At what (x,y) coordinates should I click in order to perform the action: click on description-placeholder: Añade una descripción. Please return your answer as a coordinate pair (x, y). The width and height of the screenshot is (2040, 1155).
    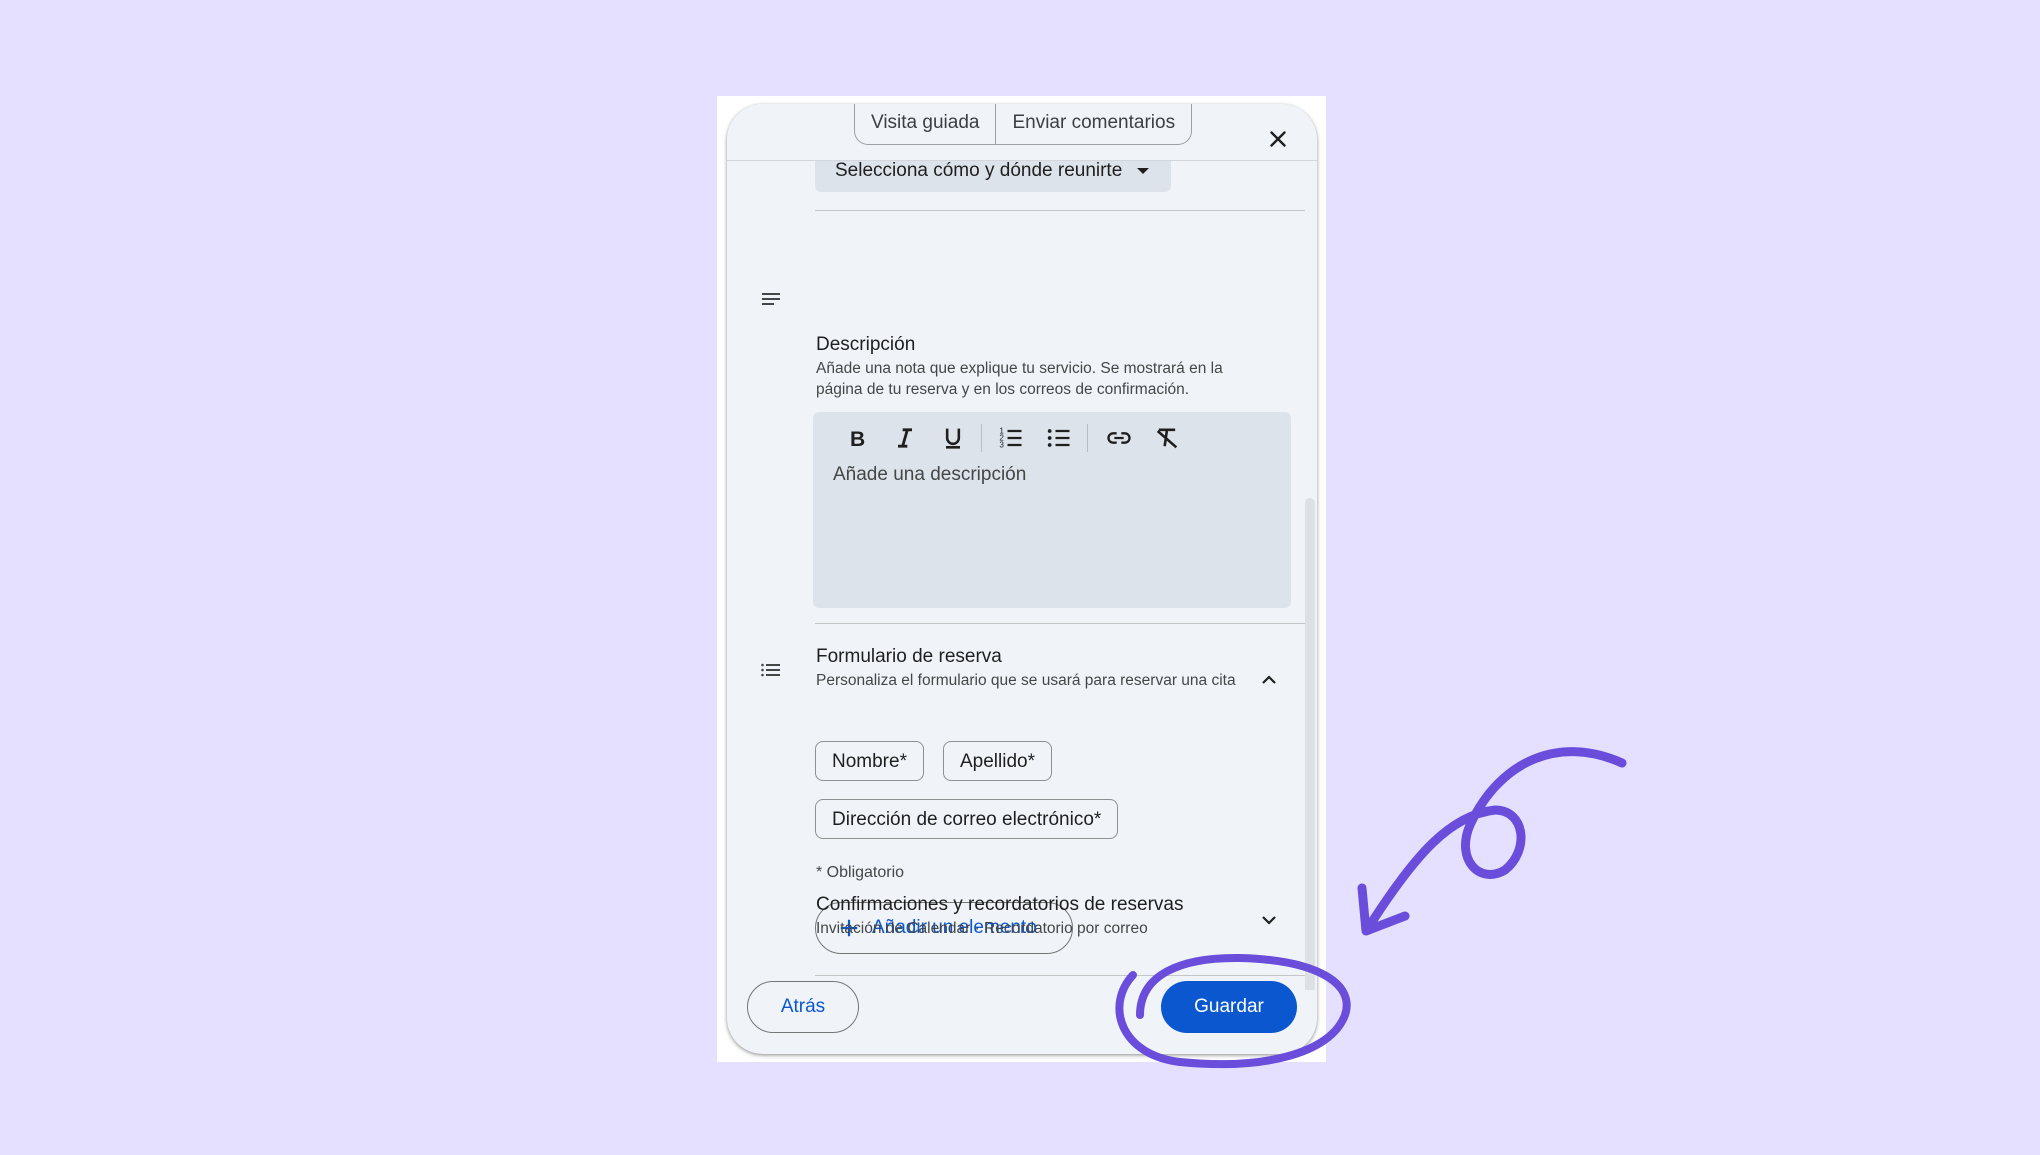
    Looking at the image, I should click on (930, 474).